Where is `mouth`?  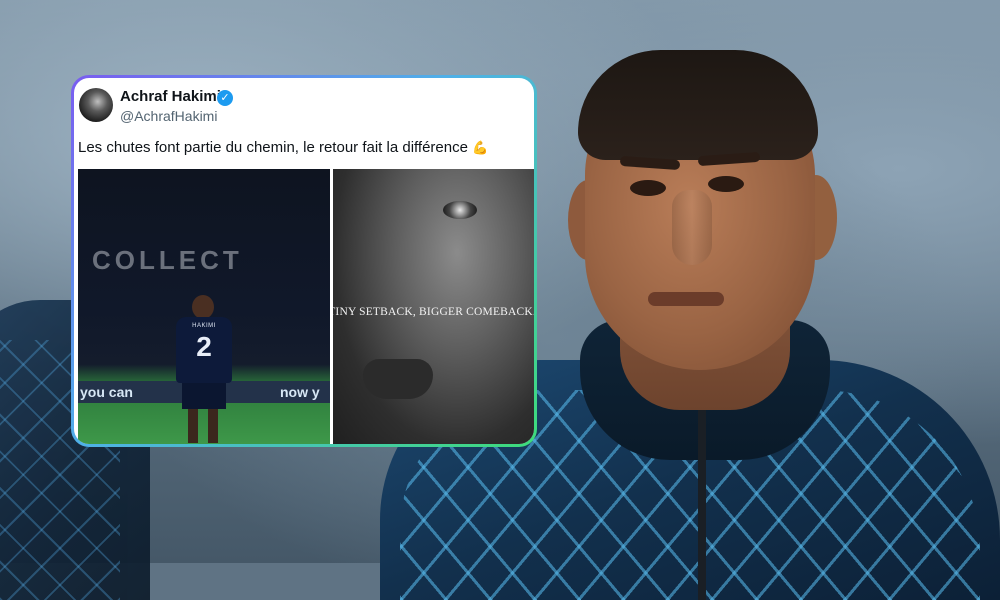 mouth is located at coordinates (686, 299).